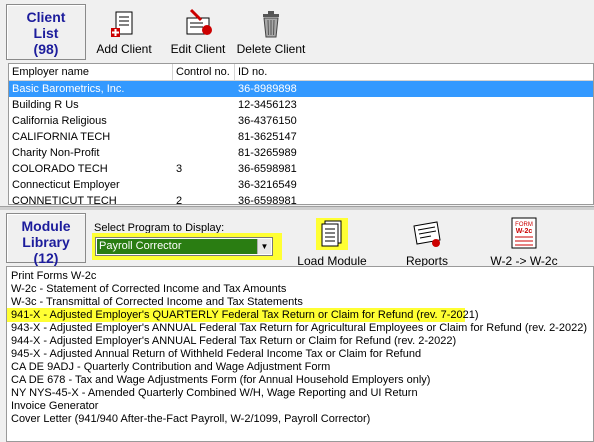 The width and height of the screenshot is (594, 442). Describe the element at coordinates (179, 200) in the screenshot. I see `control-no-cell: 2` at that location.